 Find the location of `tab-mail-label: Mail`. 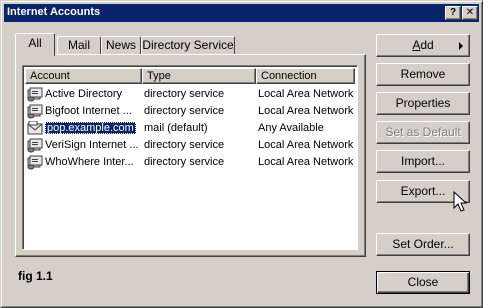

tab-mail-label: Mail is located at coordinates (78, 45).